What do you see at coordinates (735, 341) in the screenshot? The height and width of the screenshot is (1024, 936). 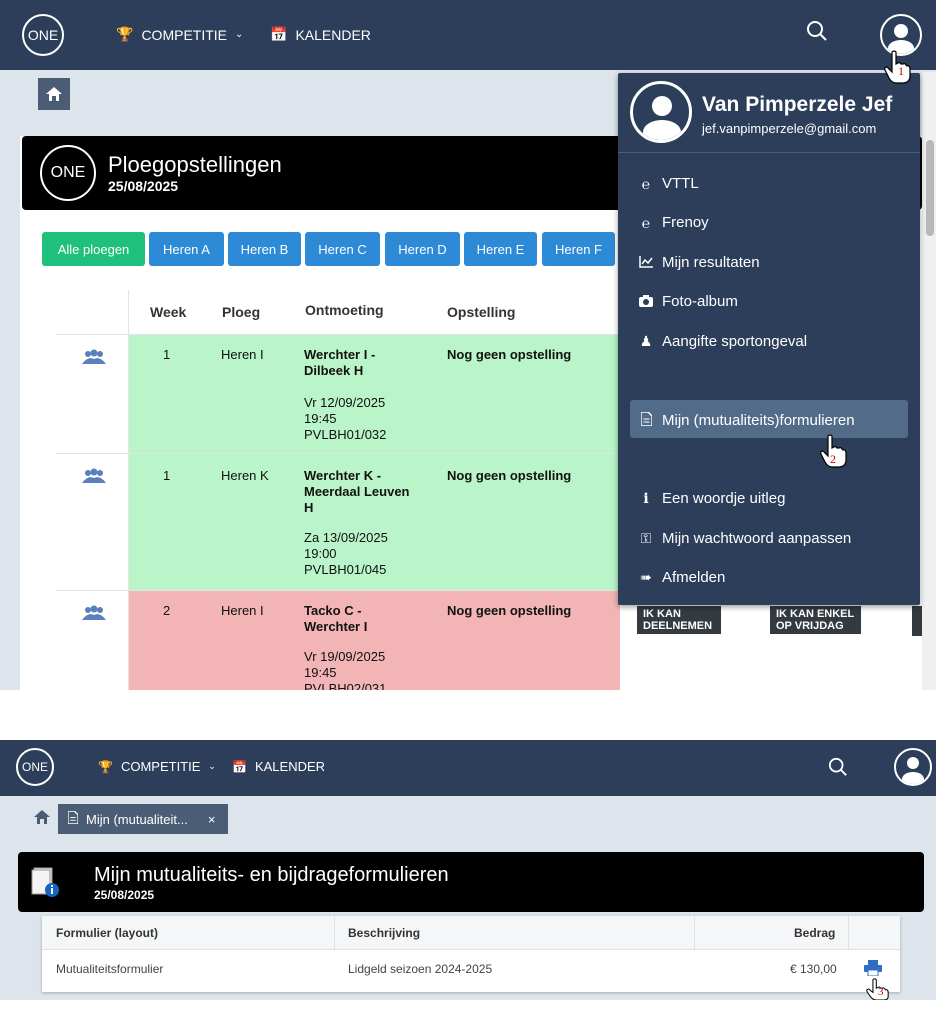 I see `menu-item-label: Aangifte sportongeval` at bounding box center [735, 341].